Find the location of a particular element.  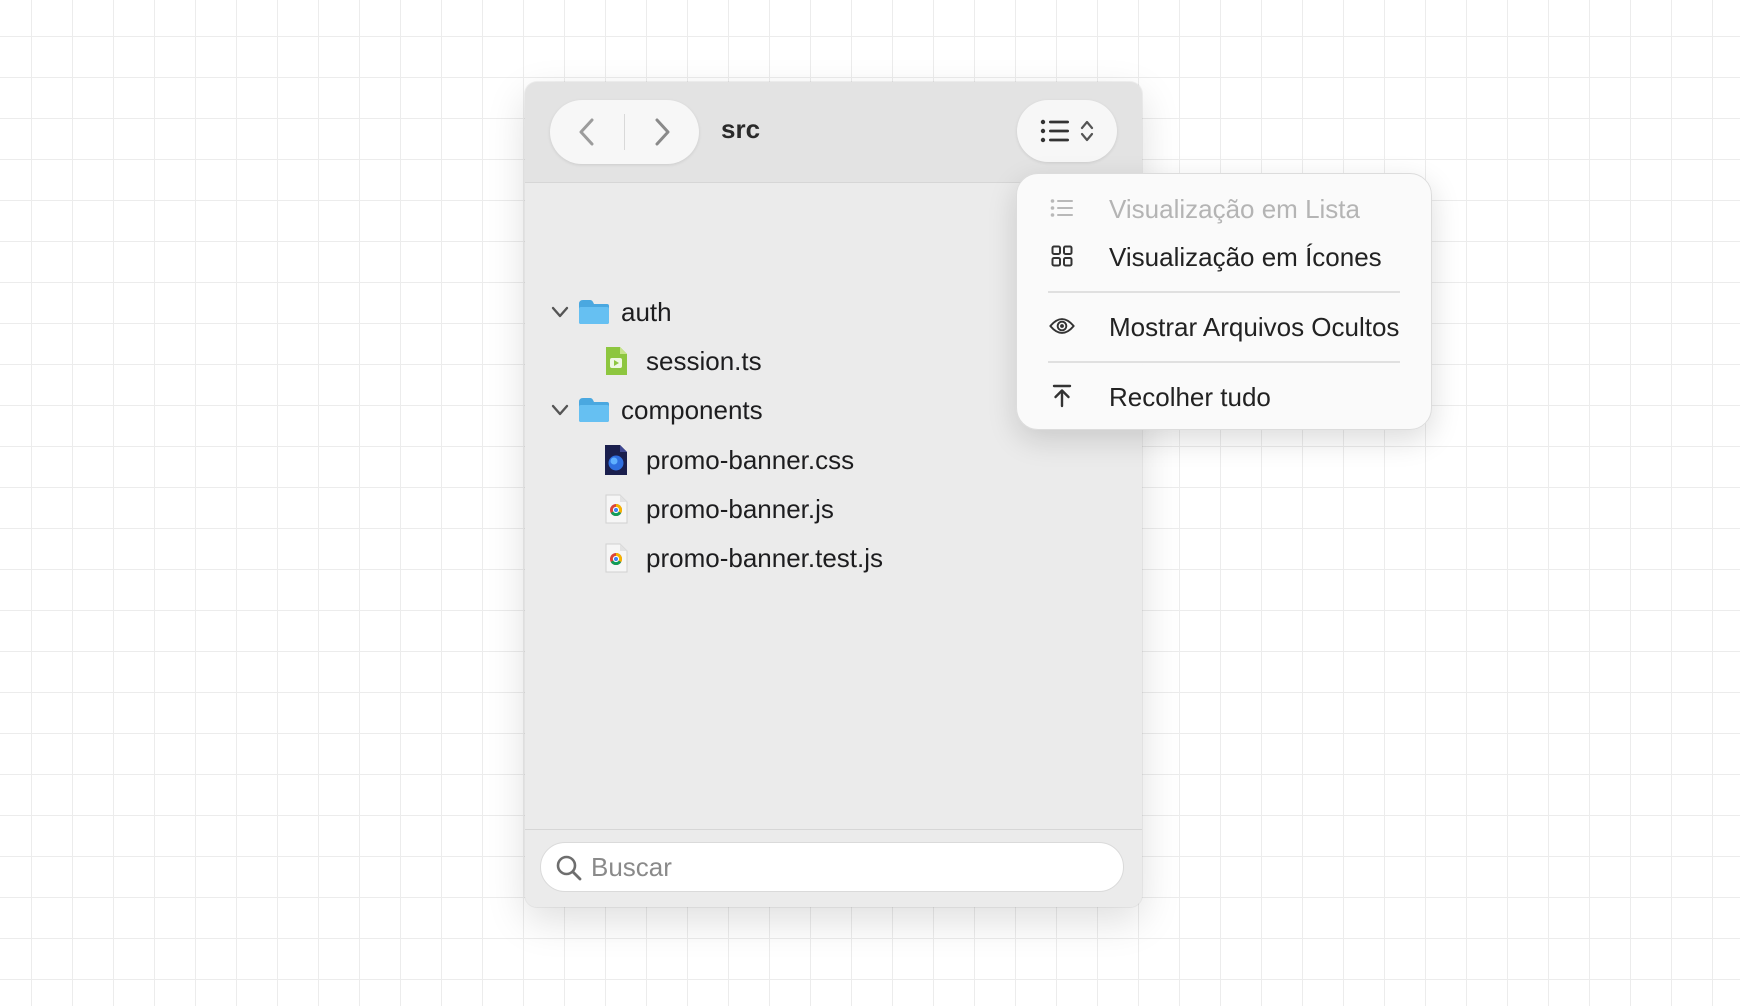

menu-item-label: Mostrar Arquivos Ocultos is located at coordinates (1254, 327).